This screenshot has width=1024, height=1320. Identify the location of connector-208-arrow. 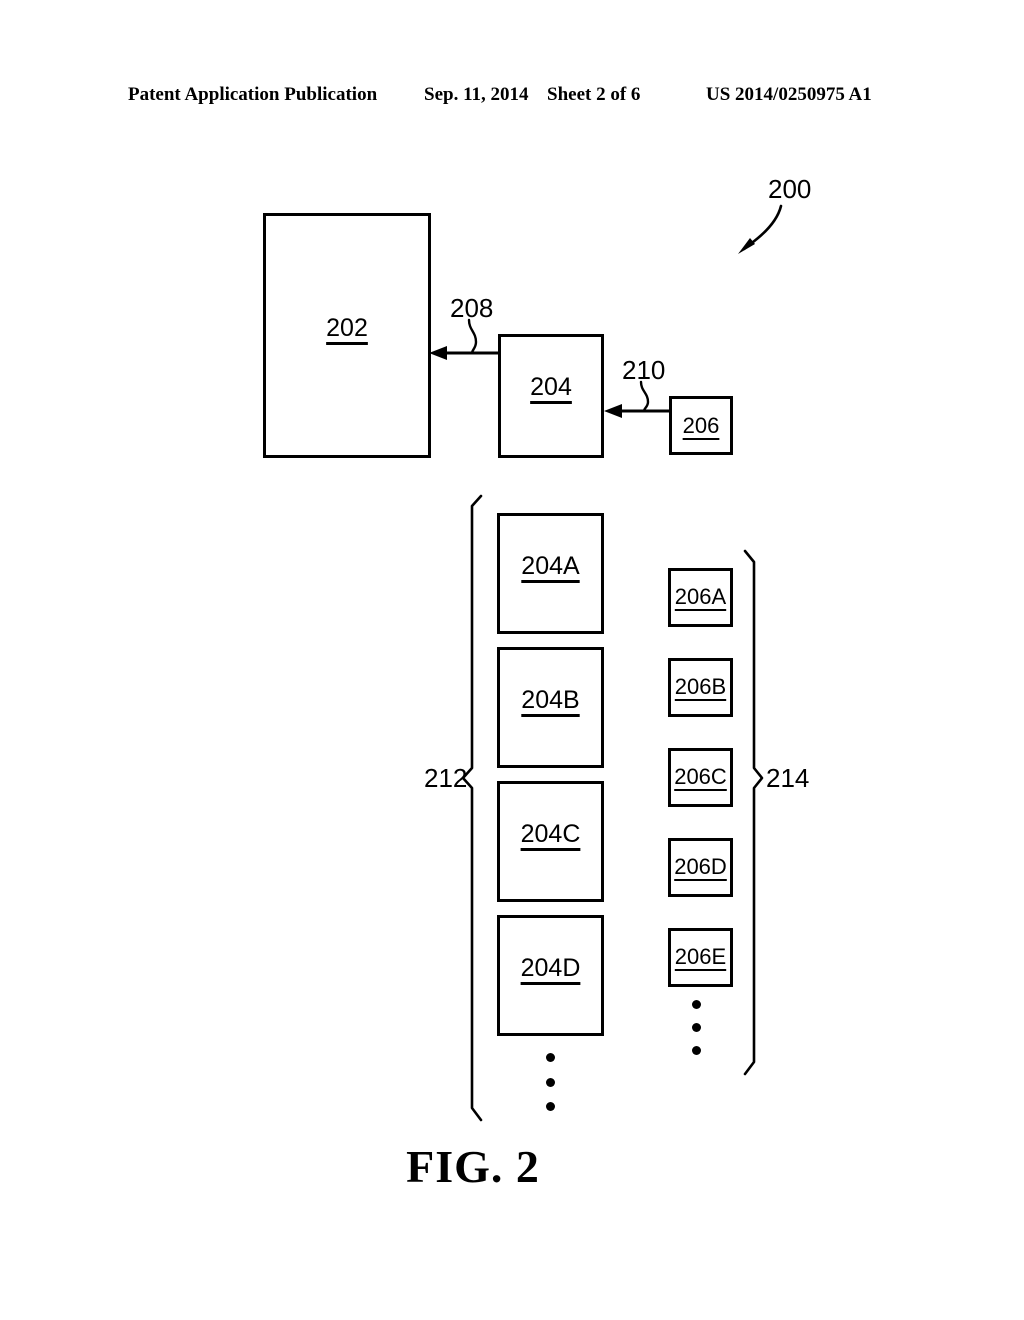
(463, 339).